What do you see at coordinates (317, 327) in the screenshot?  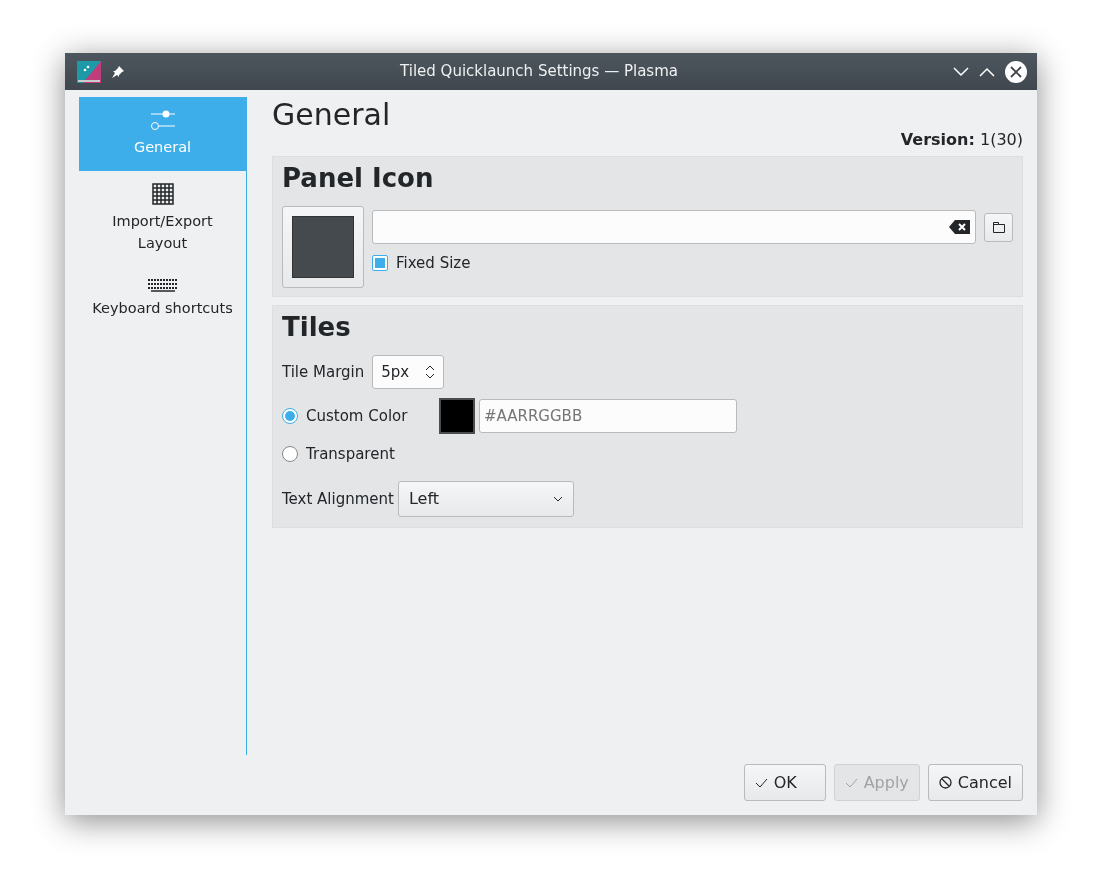 I see `section-heading: Tiles` at bounding box center [317, 327].